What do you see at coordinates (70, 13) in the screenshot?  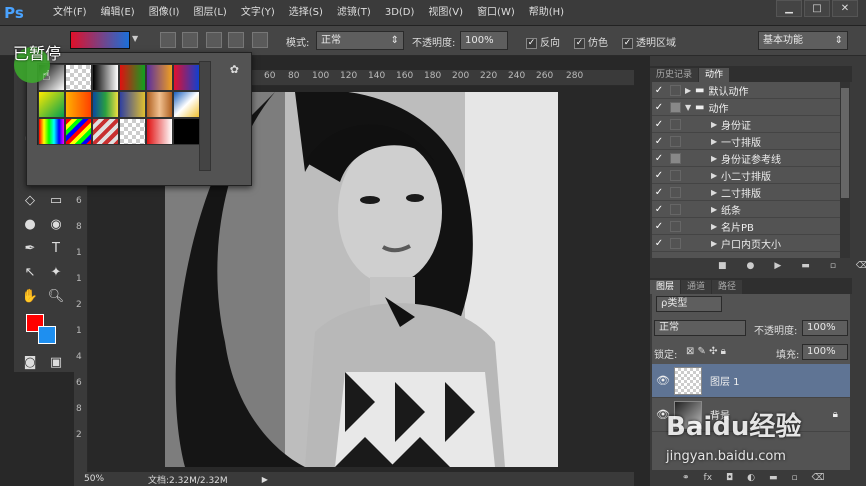 I see `menu-file: 文件(F)` at bounding box center [70, 13].